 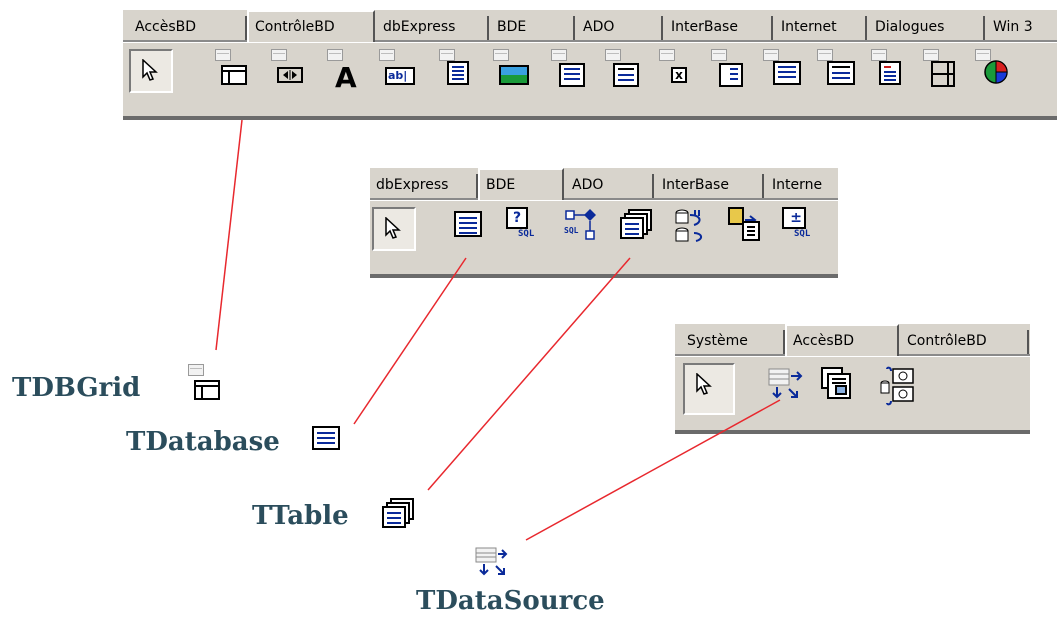 What do you see at coordinates (510, 601) in the screenshot?
I see `label-tdatasource: TDataSource` at bounding box center [510, 601].